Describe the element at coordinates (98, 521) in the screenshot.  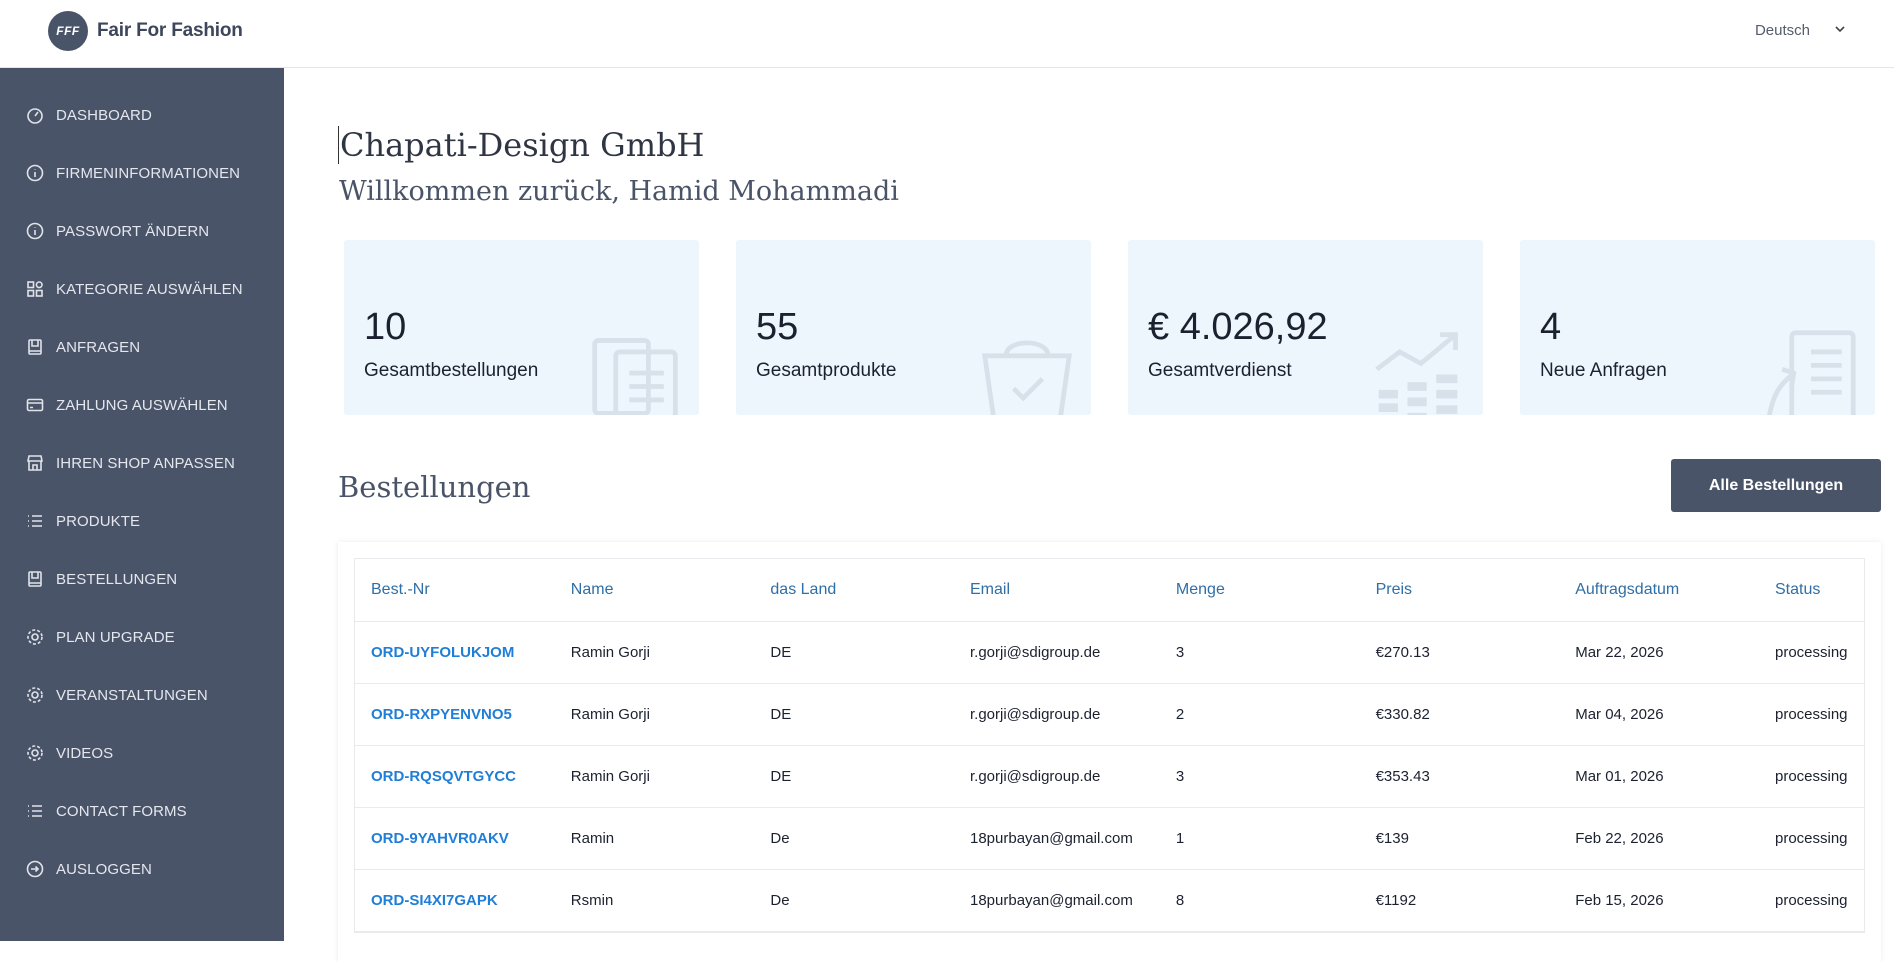
I see `sidebar-item-label: PRODUKTE` at that location.